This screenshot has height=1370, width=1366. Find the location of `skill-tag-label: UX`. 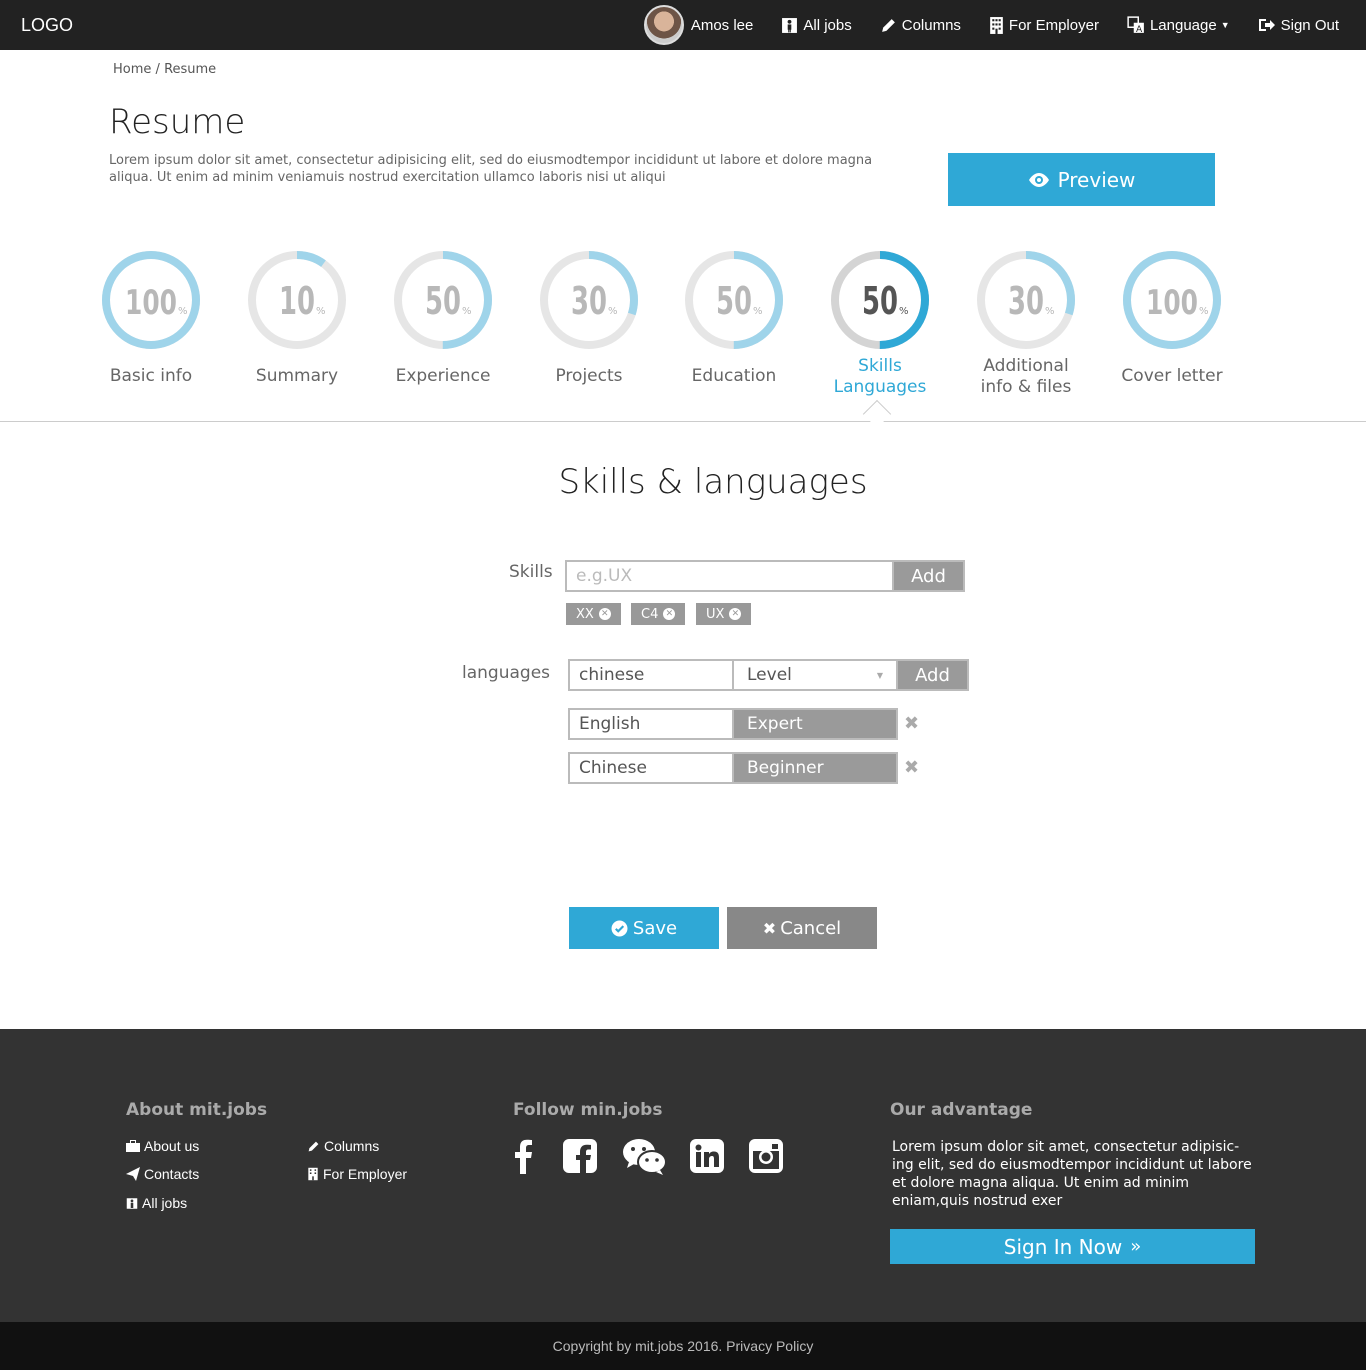

skill-tag-label: UX is located at coordinates (715, 614).